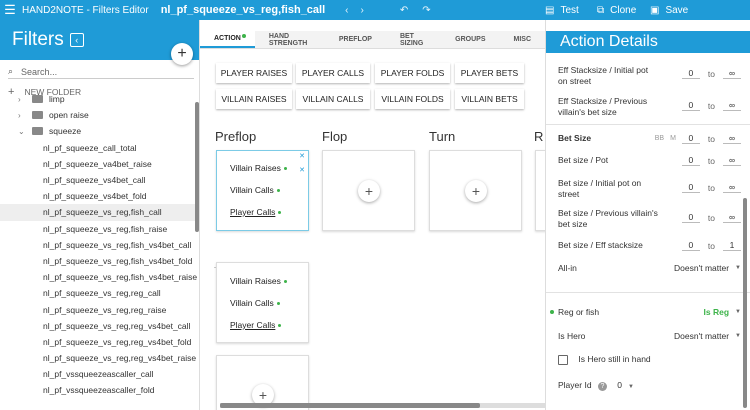 The image size is (750, 410). I want to click on tab-bet-sizing: BET SIZING, so click(413, 39).